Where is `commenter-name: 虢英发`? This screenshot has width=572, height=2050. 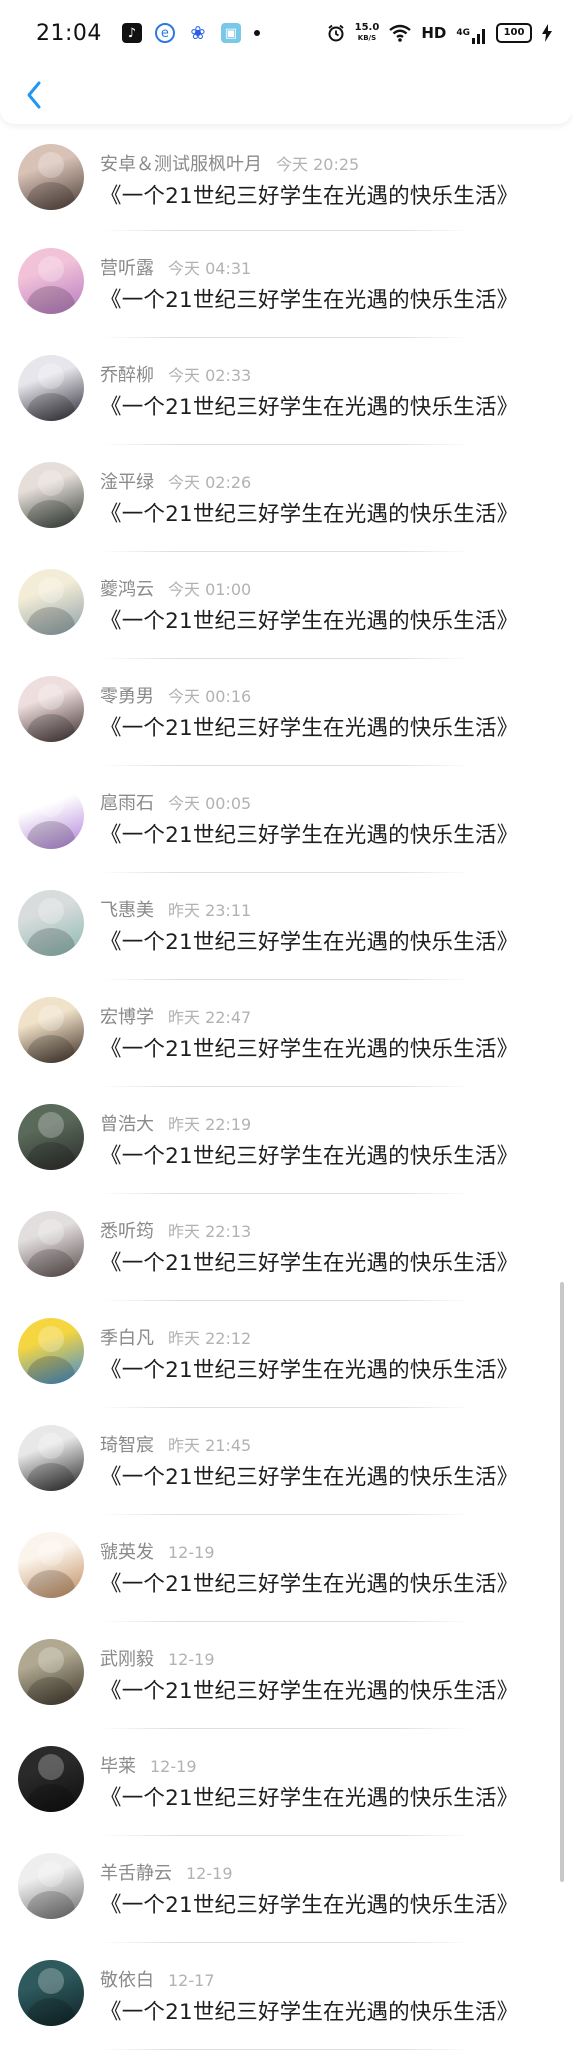 commenter-name: 虢英发 is located at coordinates (127, 1552).